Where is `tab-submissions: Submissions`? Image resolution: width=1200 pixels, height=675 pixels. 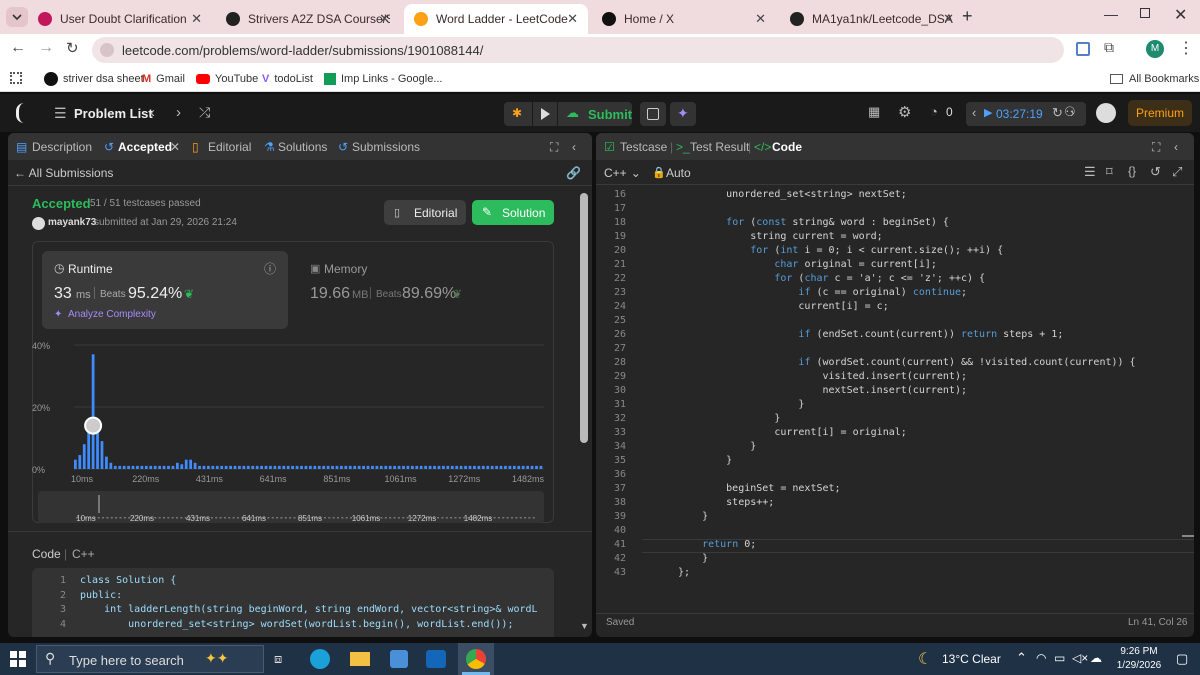 tab-submissions: Submissions is located at coordinates (386, 147).